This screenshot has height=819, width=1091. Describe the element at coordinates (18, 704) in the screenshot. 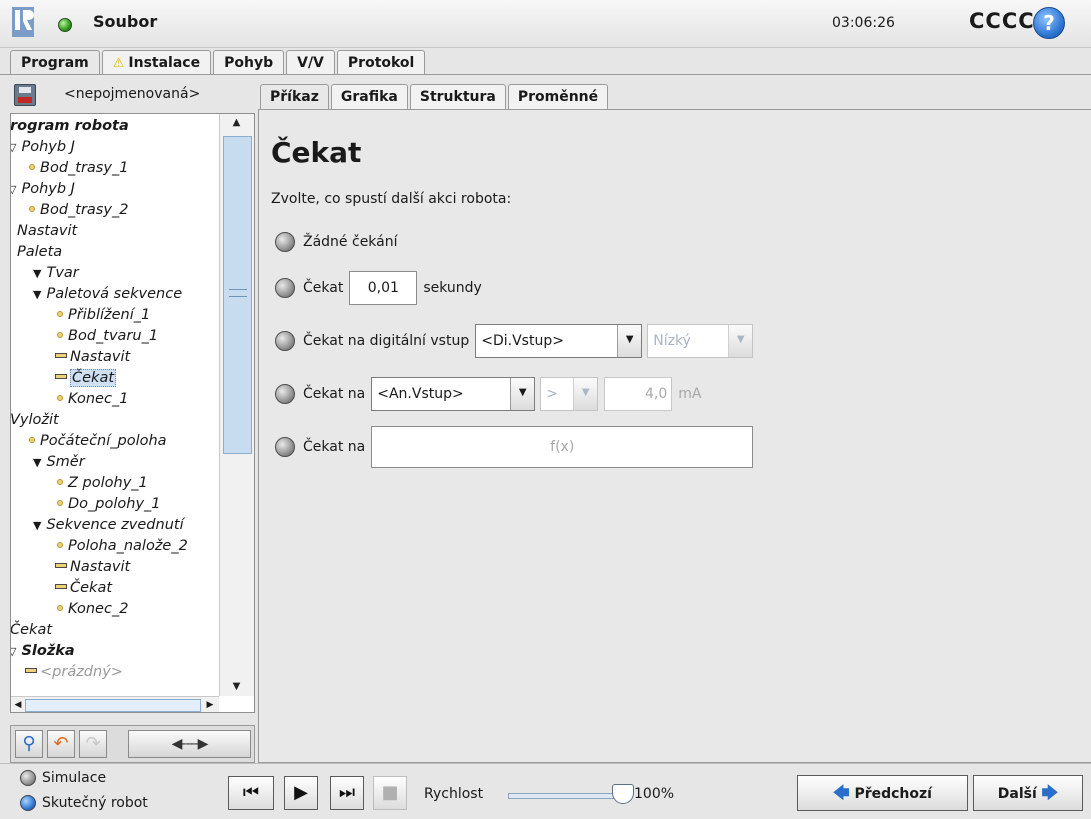

I see `scroll-left-icon: ◀` at that location.